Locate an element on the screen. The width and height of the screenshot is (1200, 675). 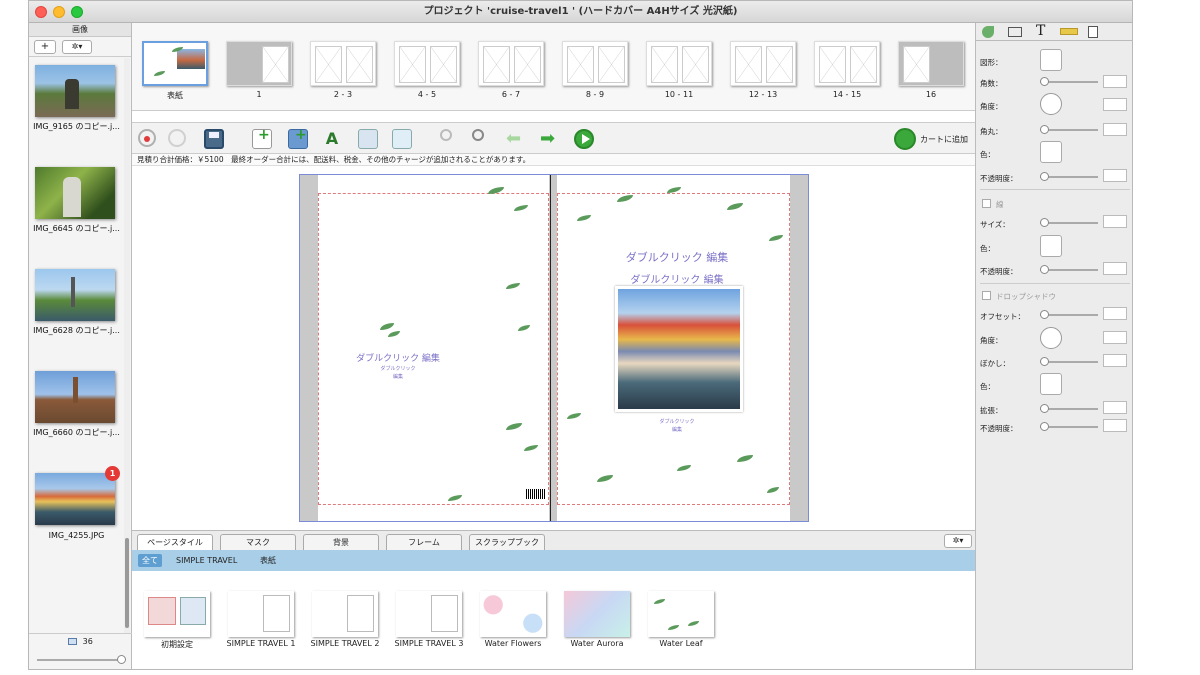
cover-photo is located at coordinates (679, 349).